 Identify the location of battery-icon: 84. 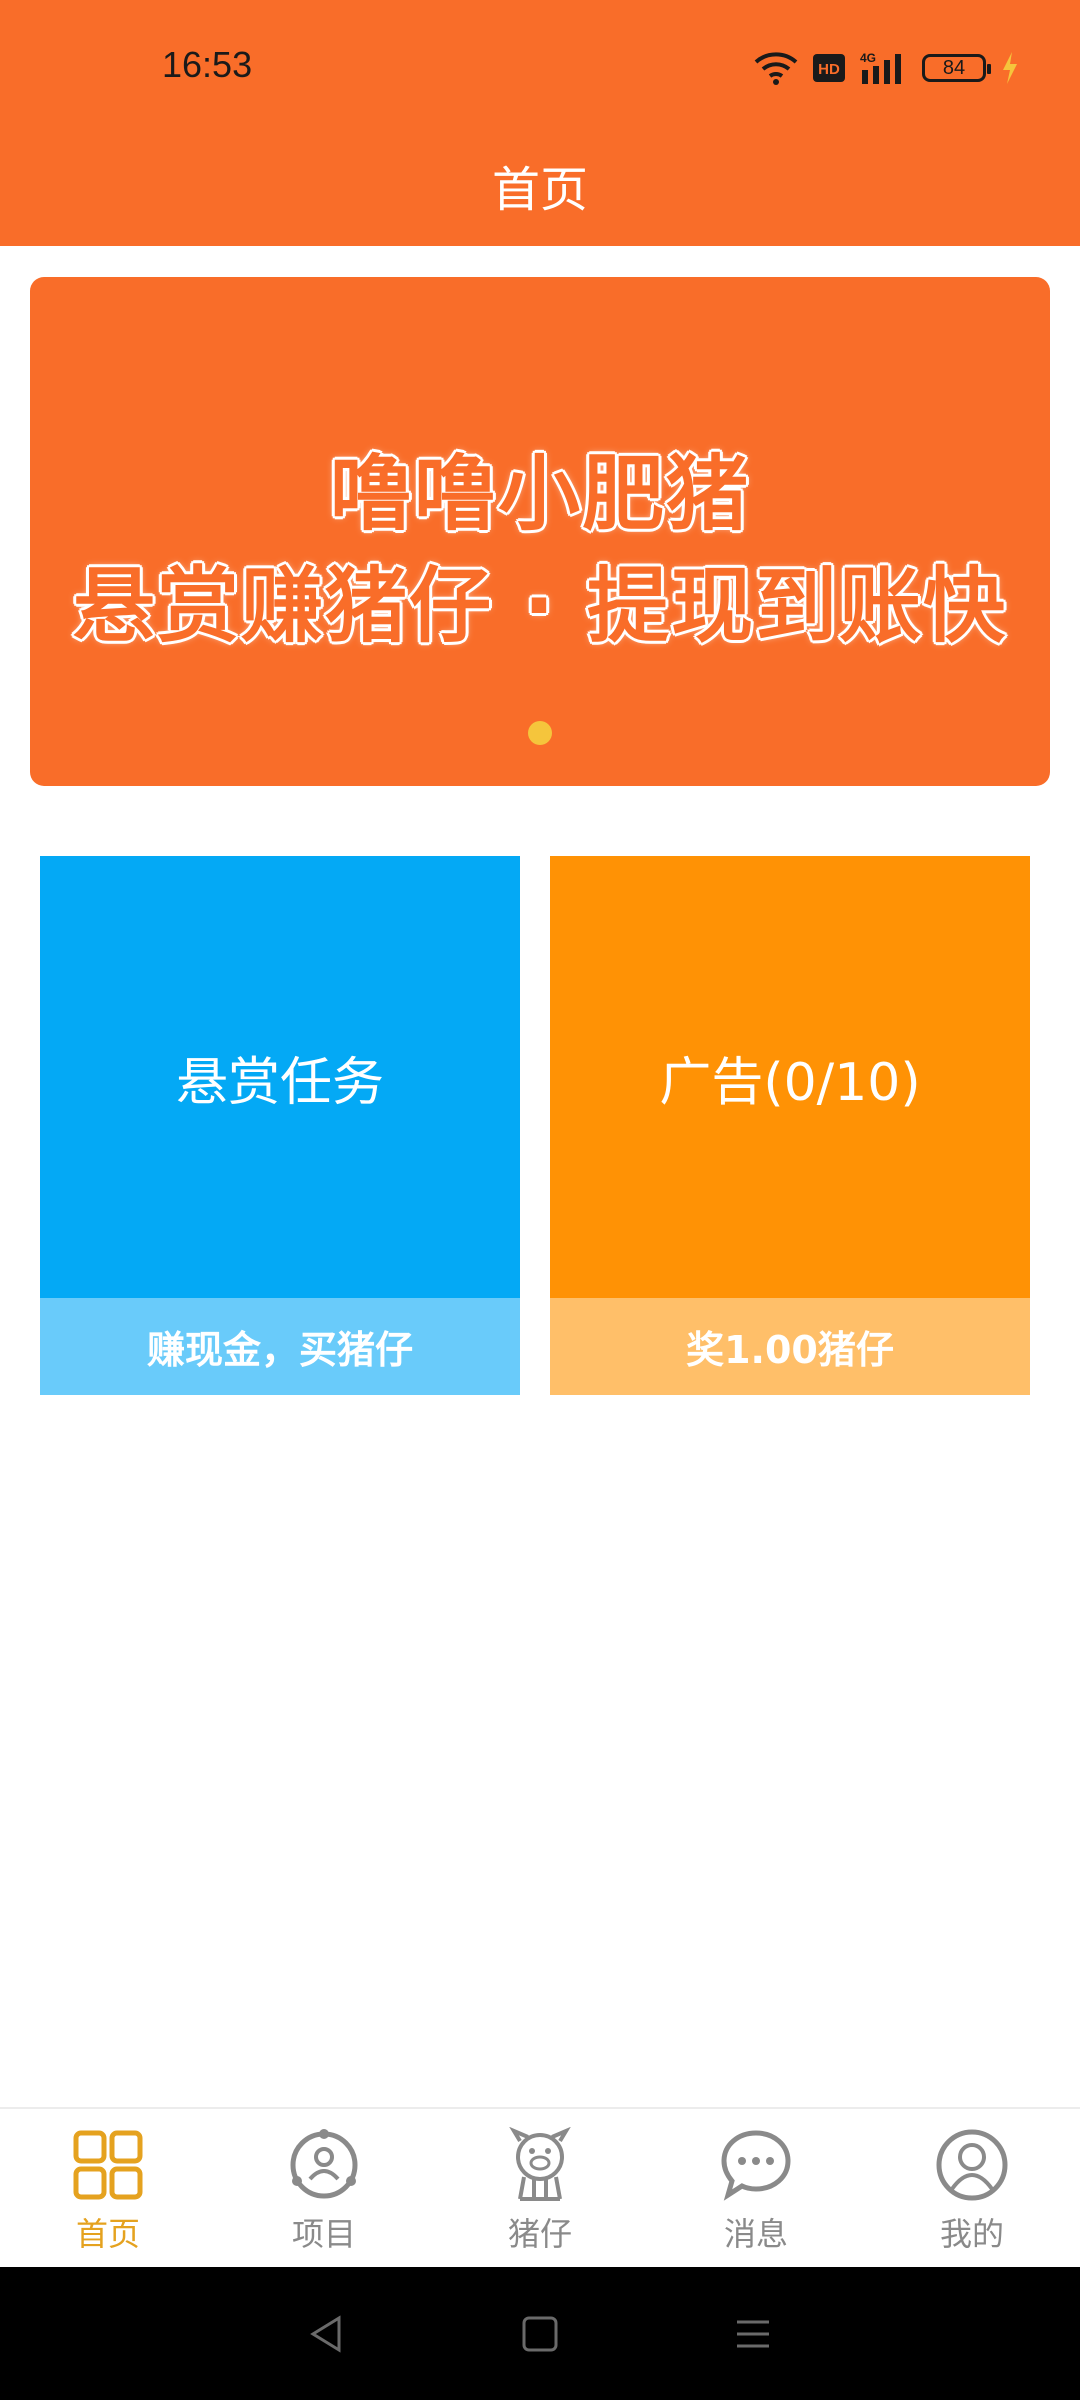
(956, 68).